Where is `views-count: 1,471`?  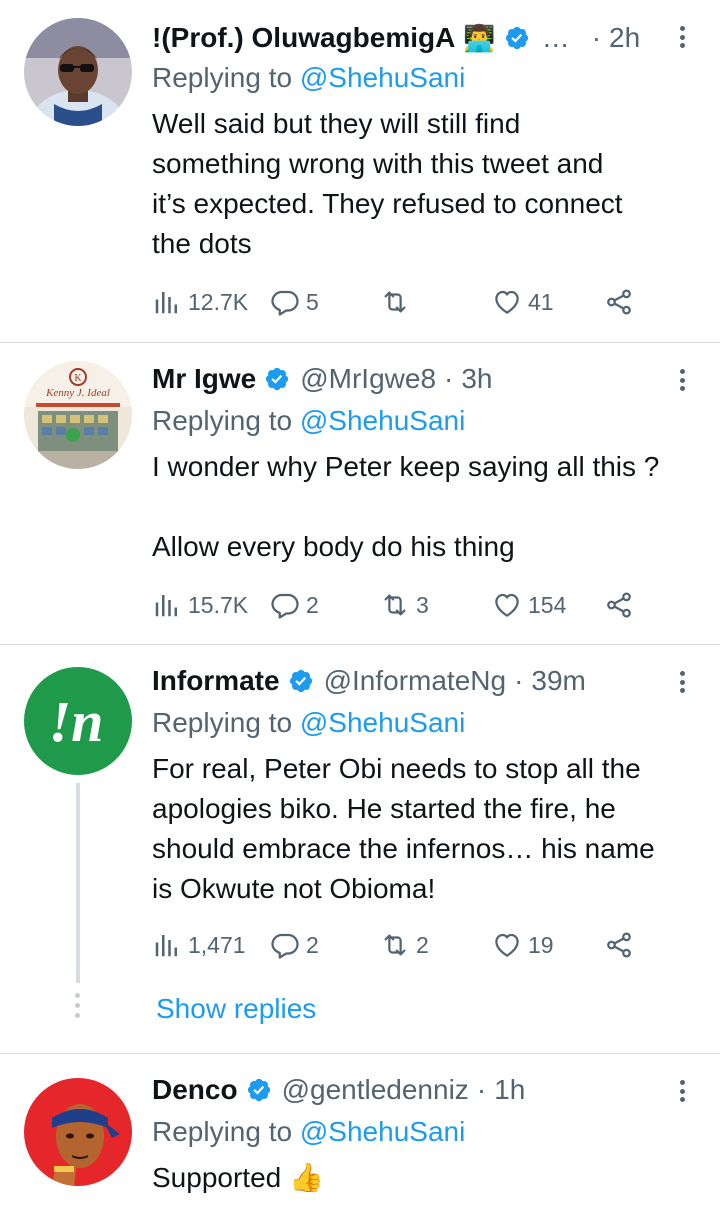 views-count: 1,471 is located at coordinates (217, 944).